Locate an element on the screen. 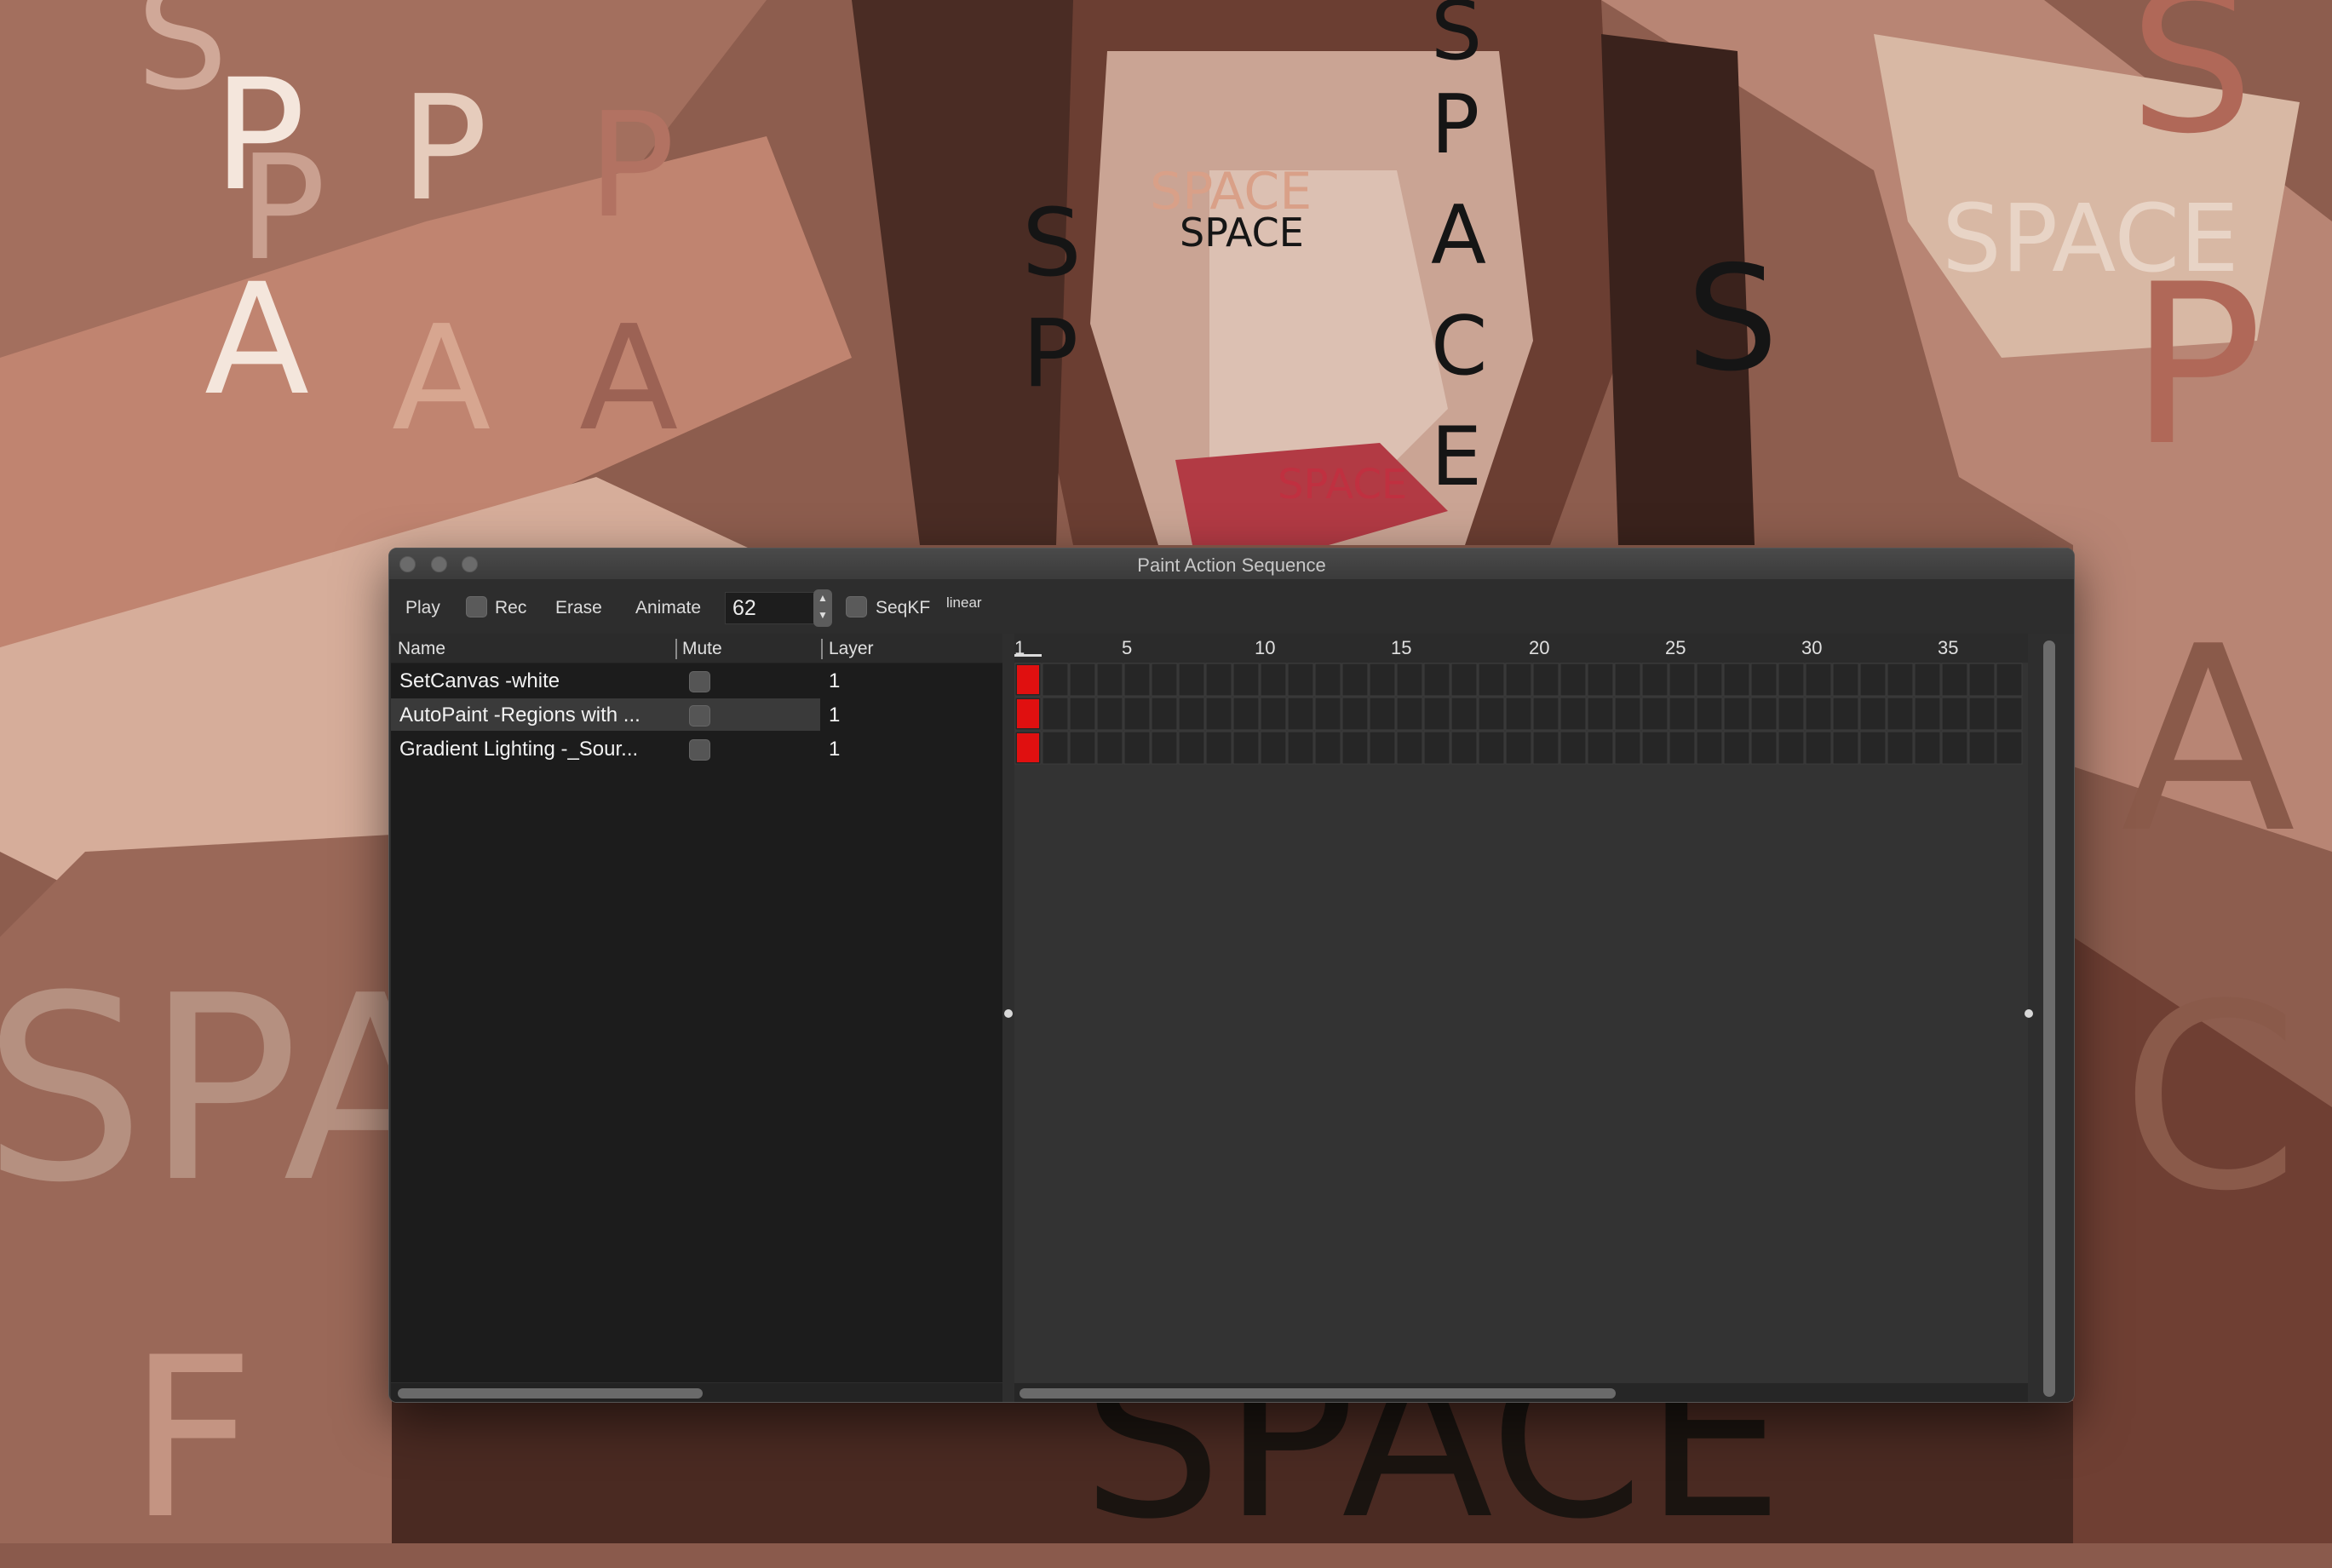  column-header-name: Name is located at coordinates (421, 649).